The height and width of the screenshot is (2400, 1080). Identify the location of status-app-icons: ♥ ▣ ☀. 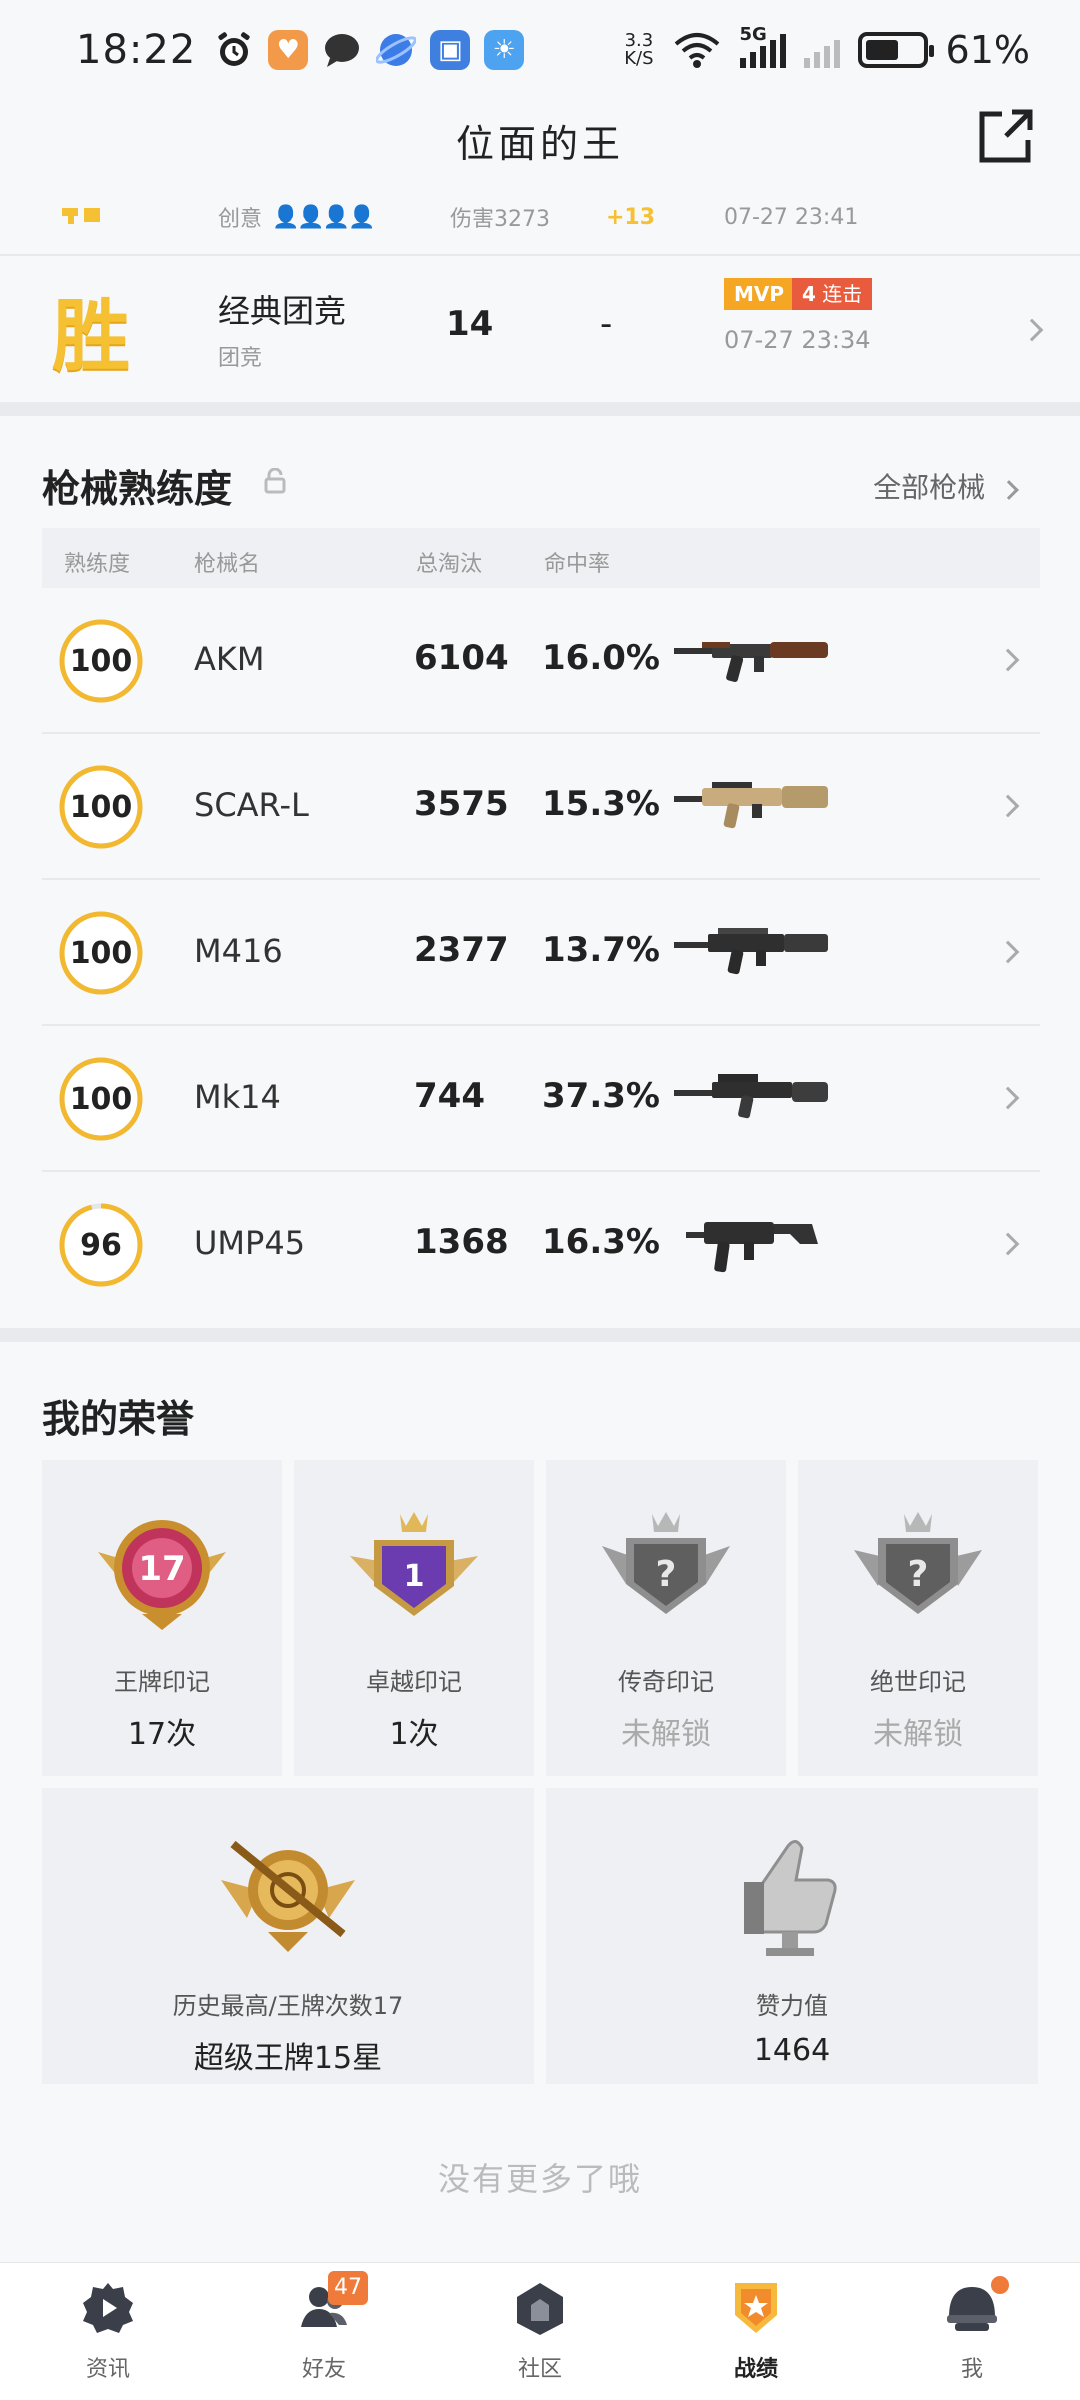
(369, 50).